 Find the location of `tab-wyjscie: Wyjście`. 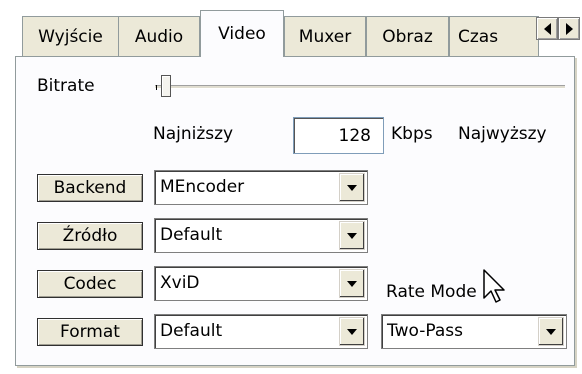

tab-wyjscie: Wyjście is located at coordinates (70, 36).